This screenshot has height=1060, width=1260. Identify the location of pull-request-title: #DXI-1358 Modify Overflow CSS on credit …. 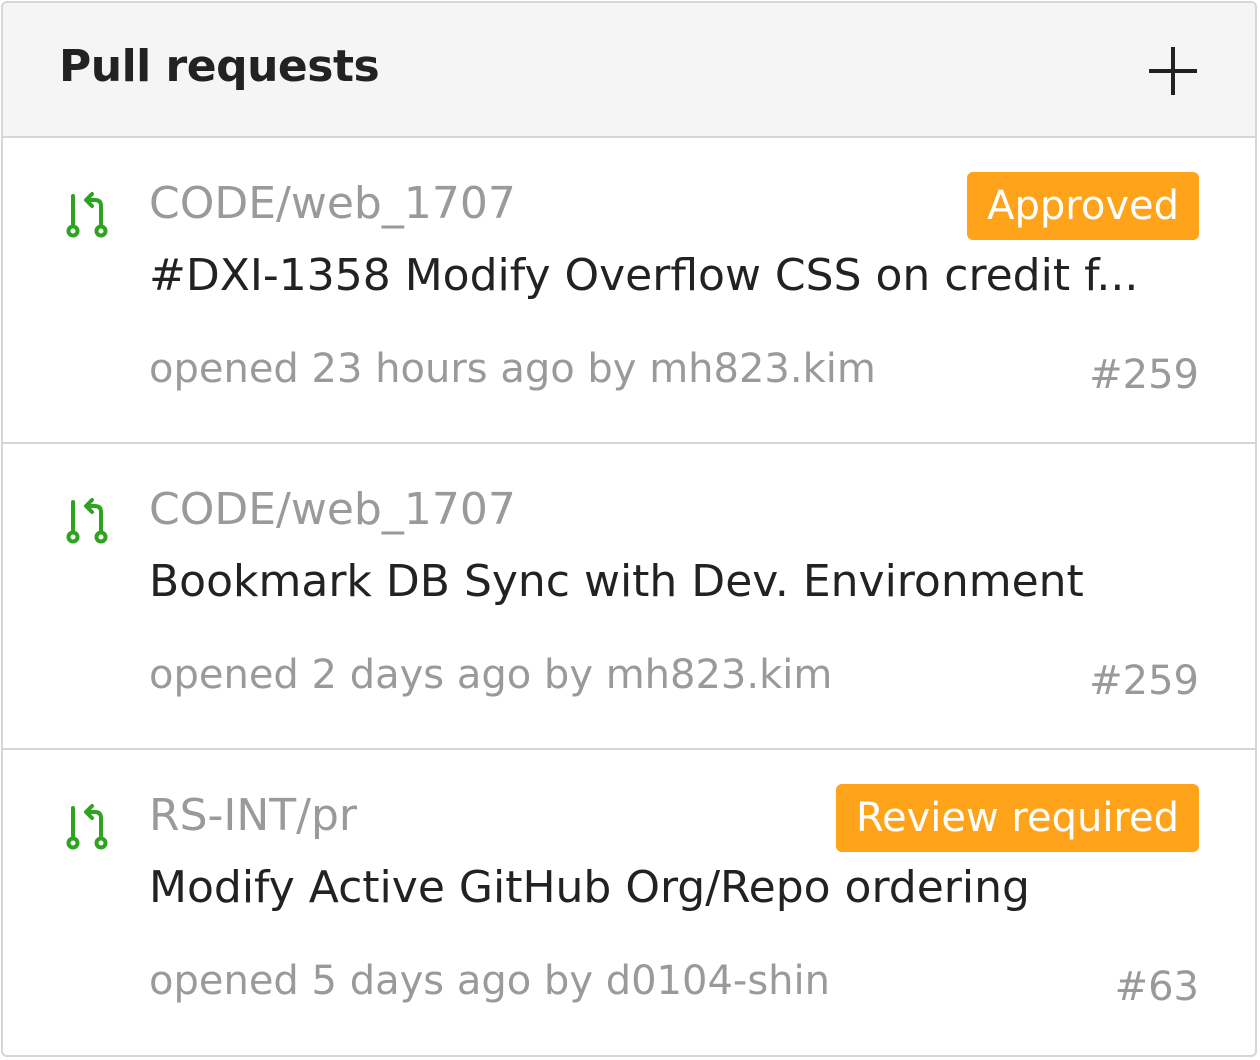
(653, 275).